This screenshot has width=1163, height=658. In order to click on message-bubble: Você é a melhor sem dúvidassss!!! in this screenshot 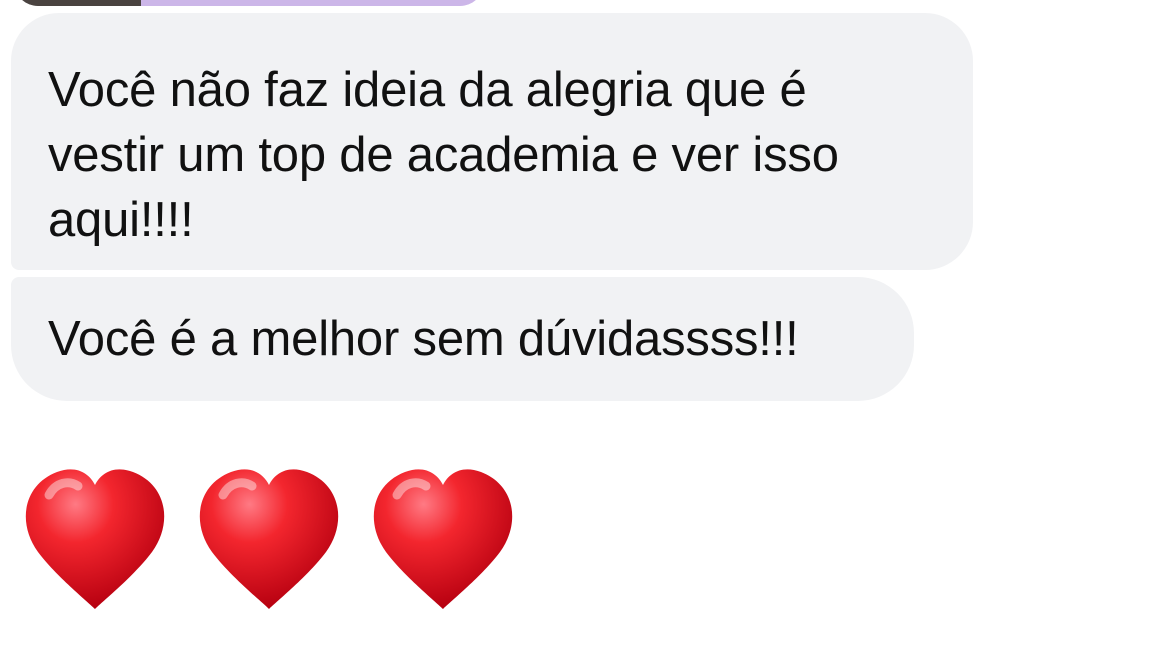, I will do `click(462, 339)`.